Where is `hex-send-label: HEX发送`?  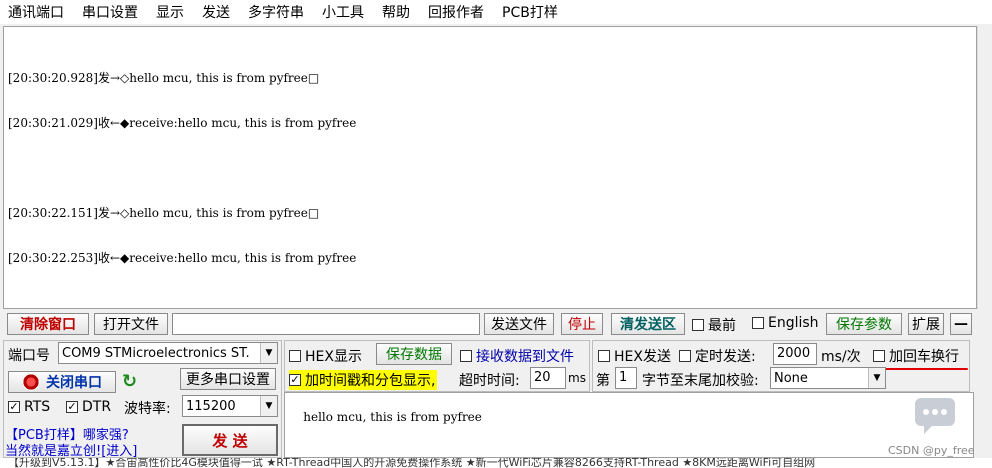 hex-send-label: HEX发送 is located at coordinates (642, 357).